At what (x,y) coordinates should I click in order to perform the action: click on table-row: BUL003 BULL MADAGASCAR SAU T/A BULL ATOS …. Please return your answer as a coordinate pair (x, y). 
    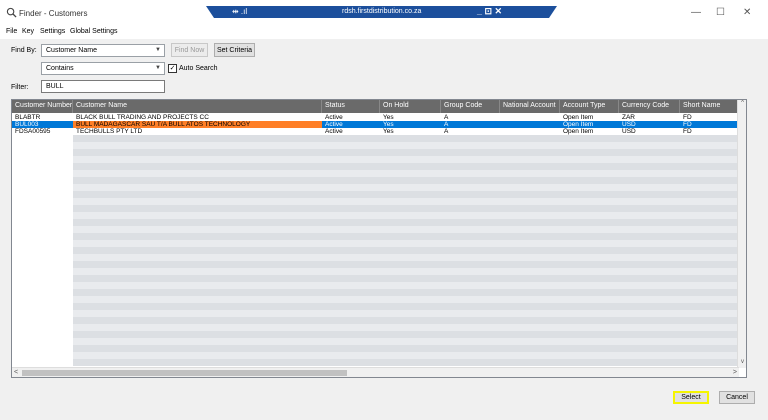
    Looking at the image, I should click on (379, 124).